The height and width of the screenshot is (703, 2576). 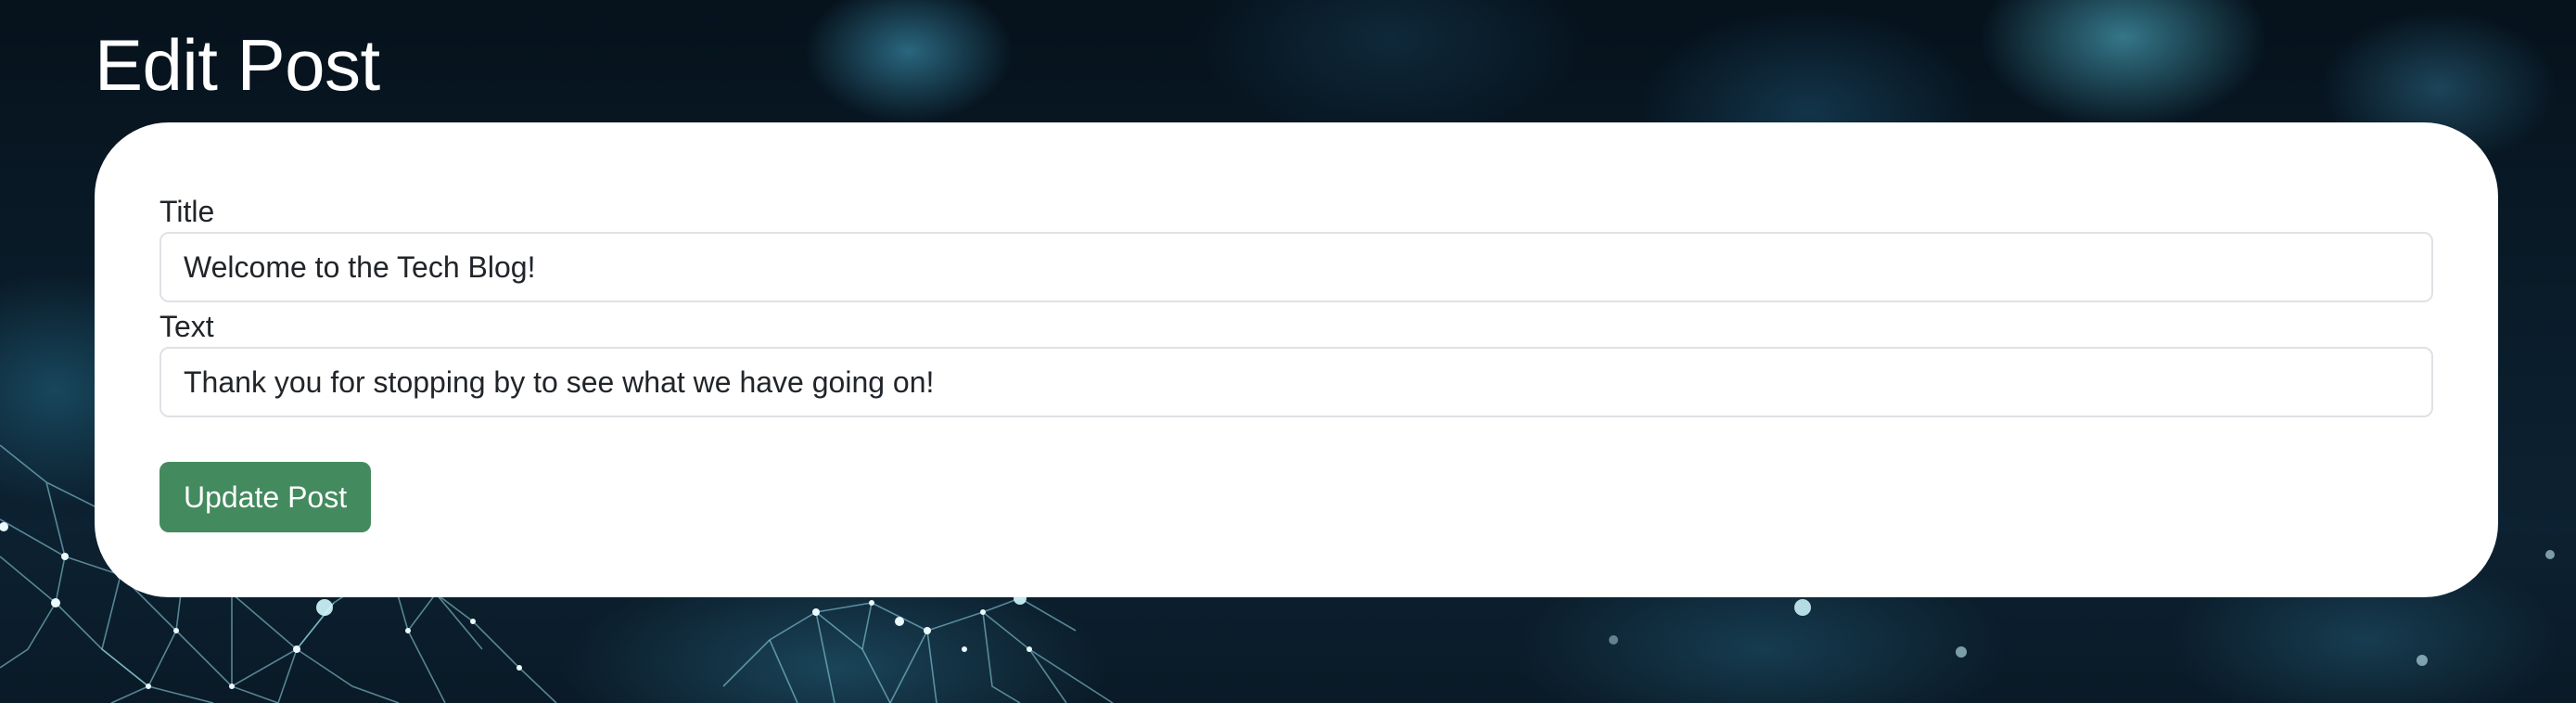 I want to click on title-input, so click(x=1296, y=267).